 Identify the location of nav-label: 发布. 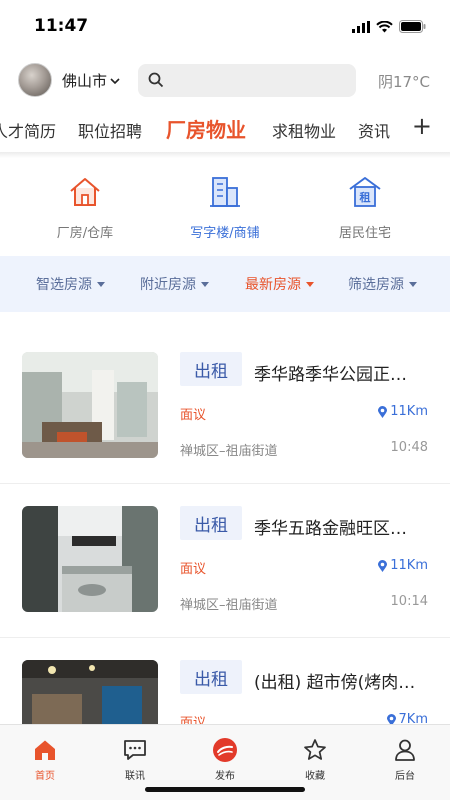
(225, 776).